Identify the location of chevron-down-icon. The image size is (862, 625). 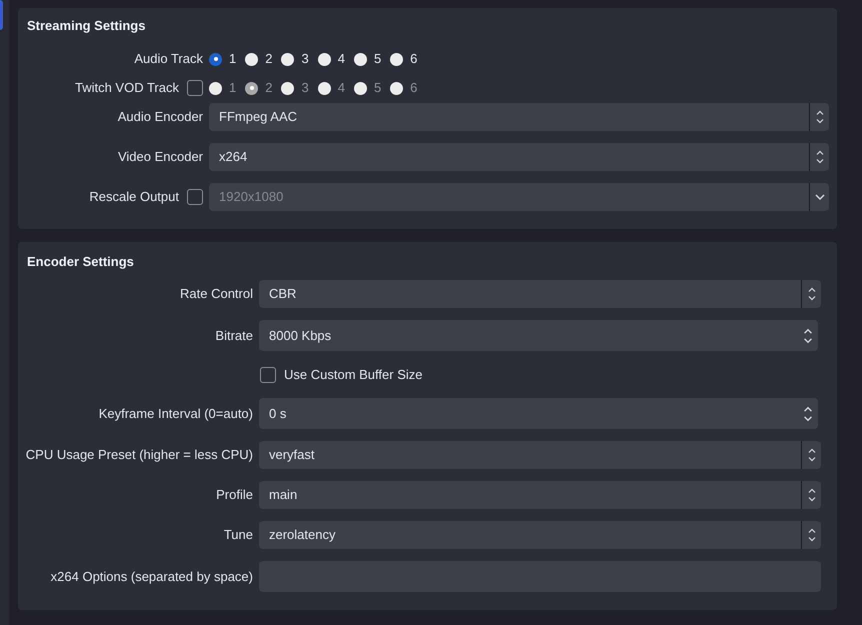
(819, 197).